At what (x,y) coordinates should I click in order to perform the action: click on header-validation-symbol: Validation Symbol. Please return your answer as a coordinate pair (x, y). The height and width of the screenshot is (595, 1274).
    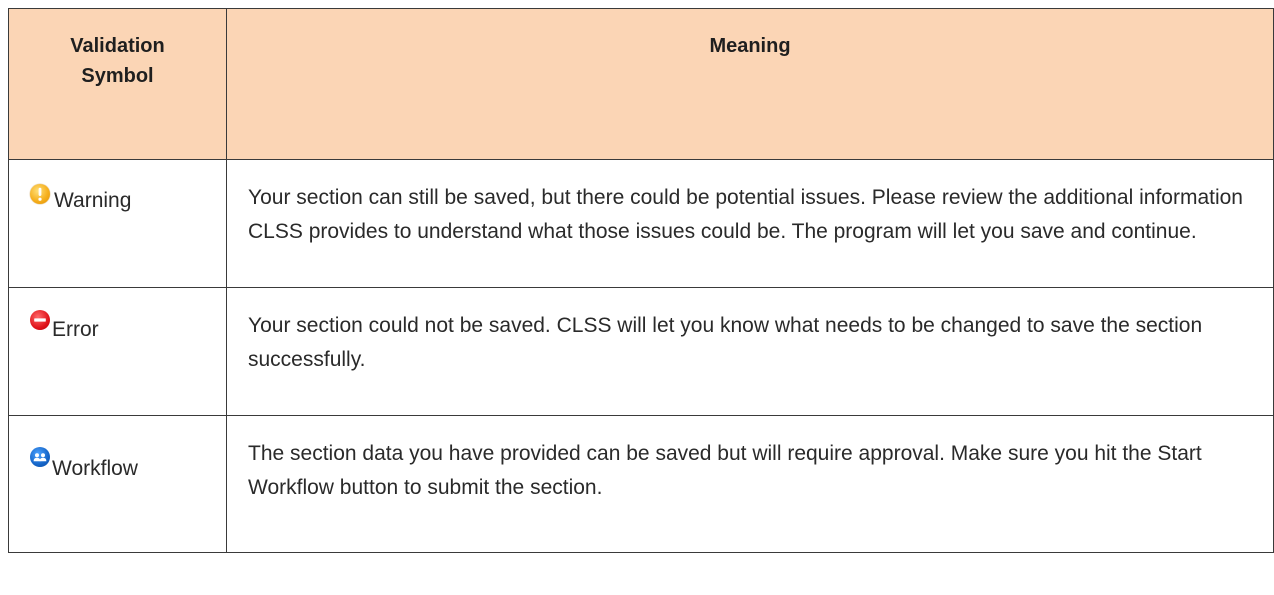
    Looking at the image, I should click on (117, 84).